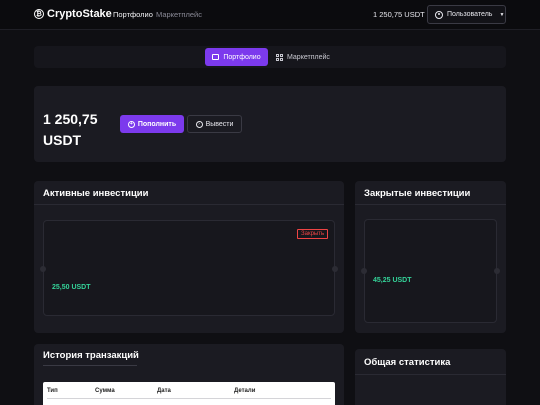  Describe the element at coordinates (430, 377) in the screenshot. I see `stats-panel: Общая статистика` at that location.